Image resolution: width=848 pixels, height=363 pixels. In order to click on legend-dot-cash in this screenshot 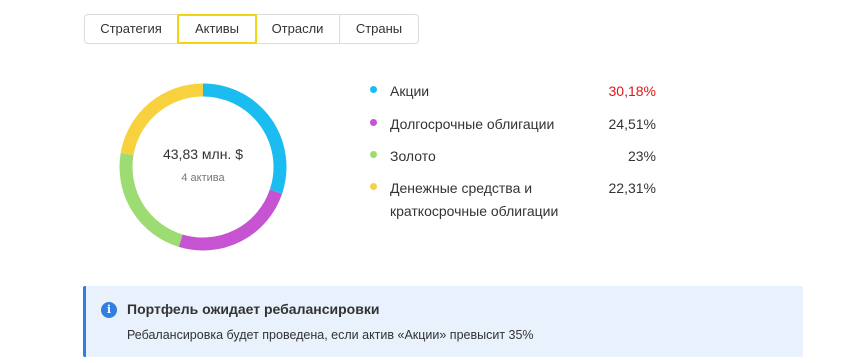, I will do `click(373, 186)`.